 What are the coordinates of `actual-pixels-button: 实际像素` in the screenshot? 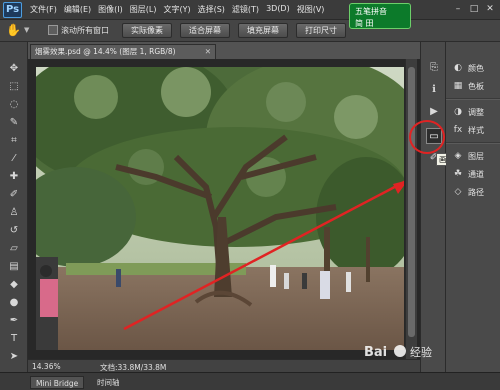 It's located at (147, 30).